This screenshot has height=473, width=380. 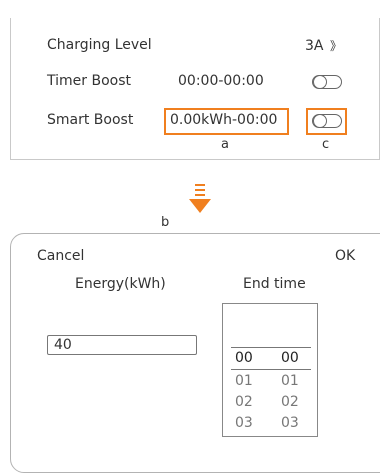 What do you see at coordinates (60, 256) in the screenshot?
I see `cancel-button: Cancel` at bounding box center [60, 256].